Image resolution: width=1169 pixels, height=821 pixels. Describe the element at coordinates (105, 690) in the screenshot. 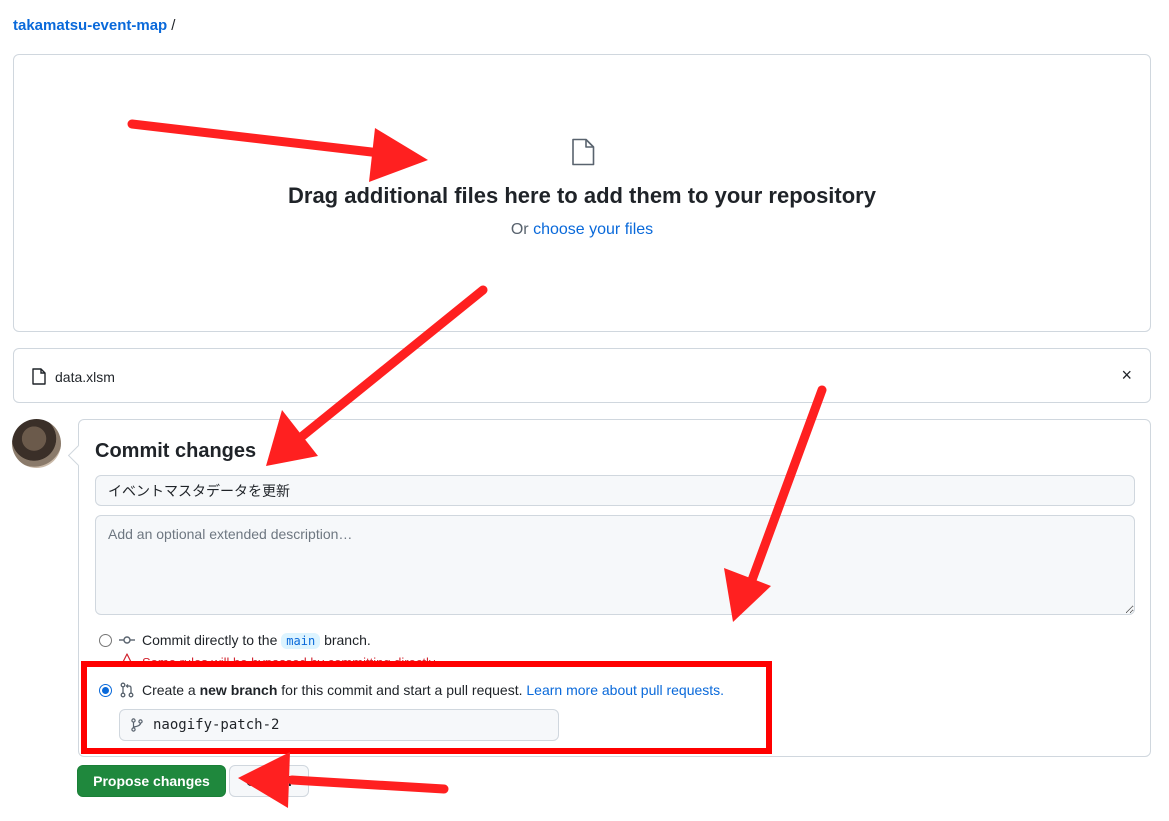

I see `new-branch-radio` at that location.